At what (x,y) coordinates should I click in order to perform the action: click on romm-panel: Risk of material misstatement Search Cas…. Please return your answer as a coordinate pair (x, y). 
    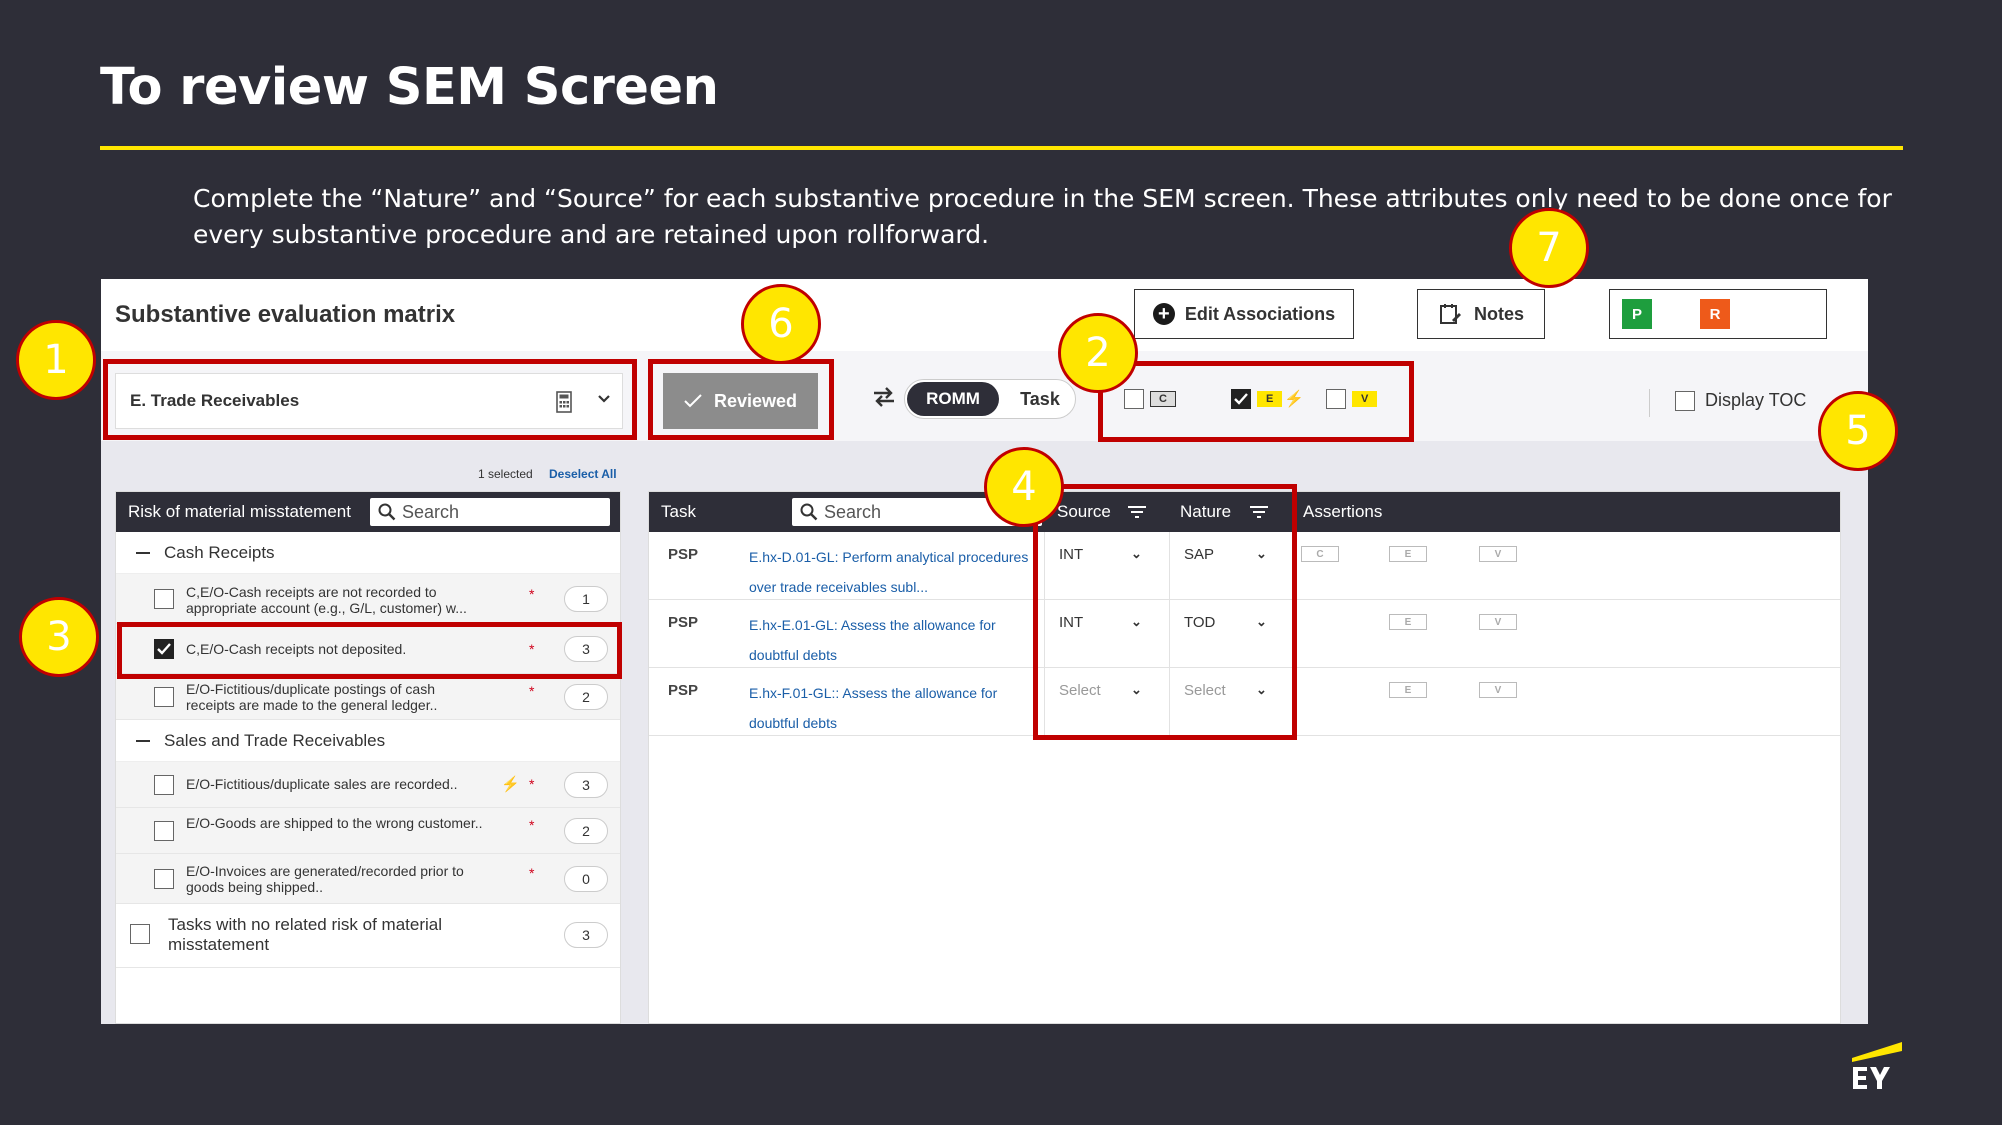
    Looking at the image, I should click on (368, 757).